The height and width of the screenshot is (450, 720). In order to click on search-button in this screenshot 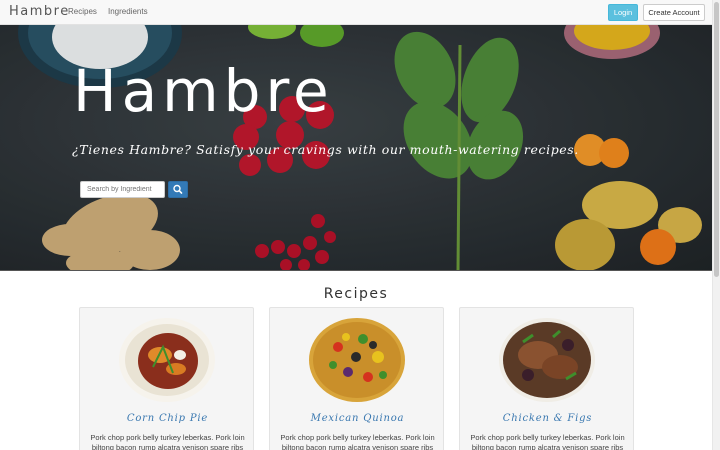, I will do `click(178, 189)`.